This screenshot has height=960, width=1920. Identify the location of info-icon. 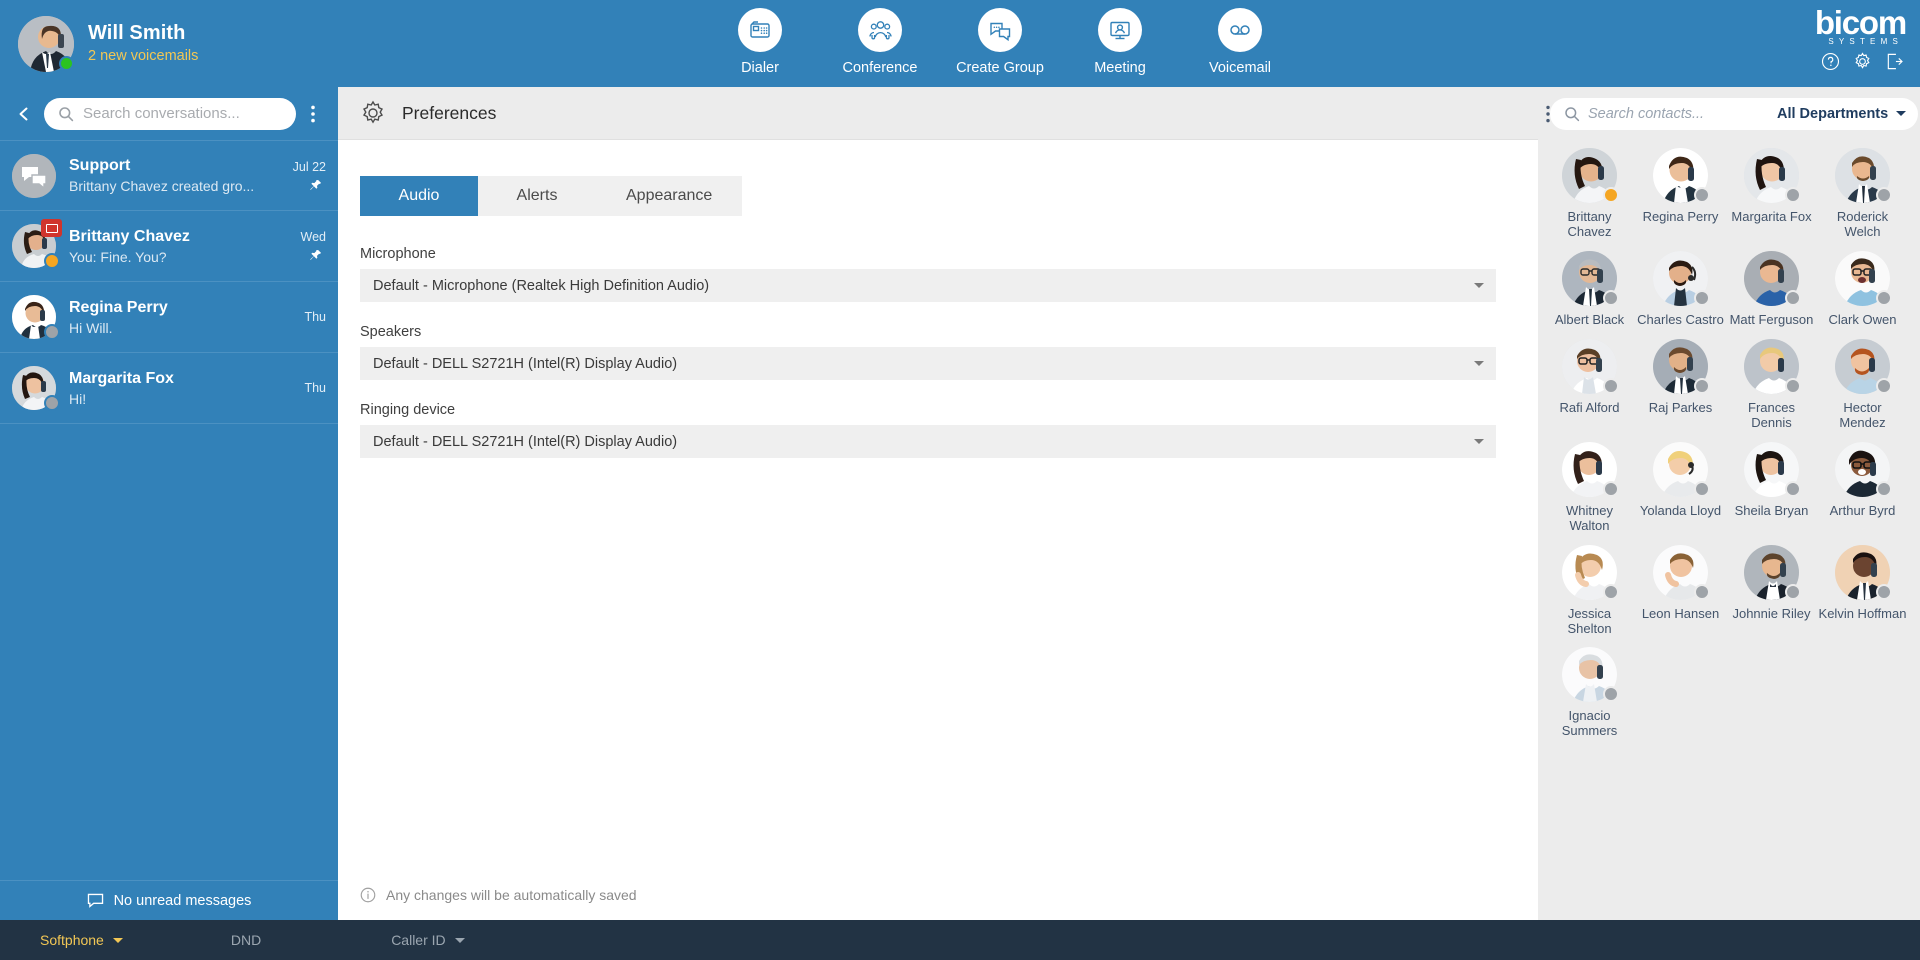
(368, 895).